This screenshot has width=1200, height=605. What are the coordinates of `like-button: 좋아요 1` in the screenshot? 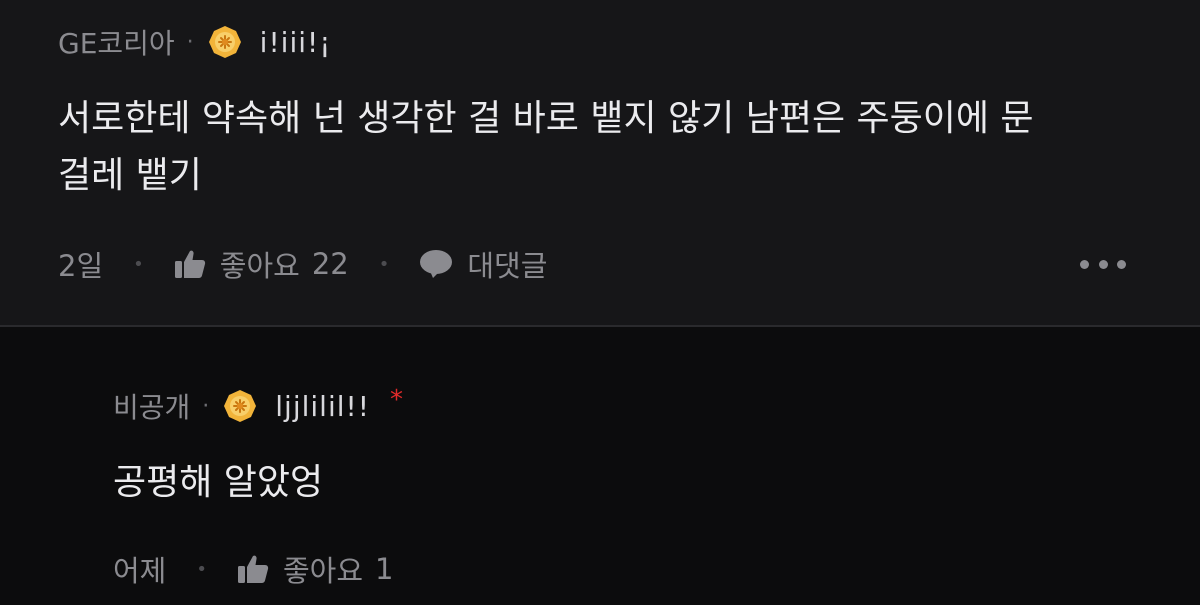 It's located at (315, 569).